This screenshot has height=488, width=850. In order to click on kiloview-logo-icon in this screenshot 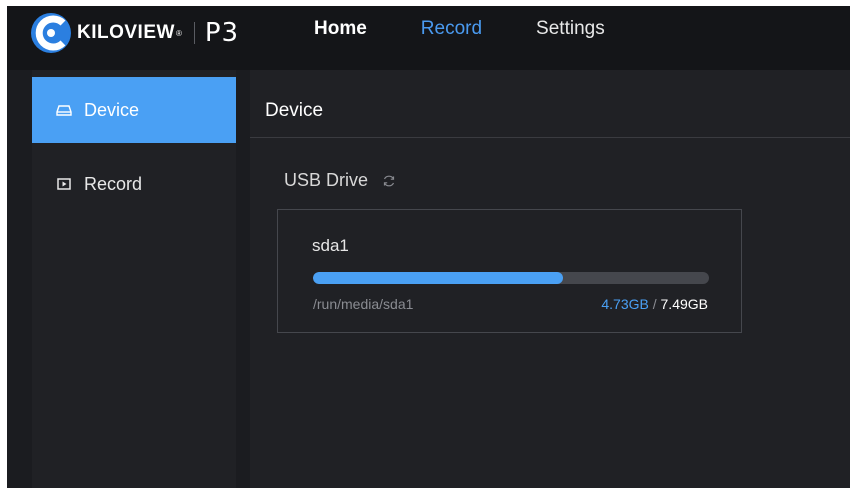, I will do `click(51, 33)`.